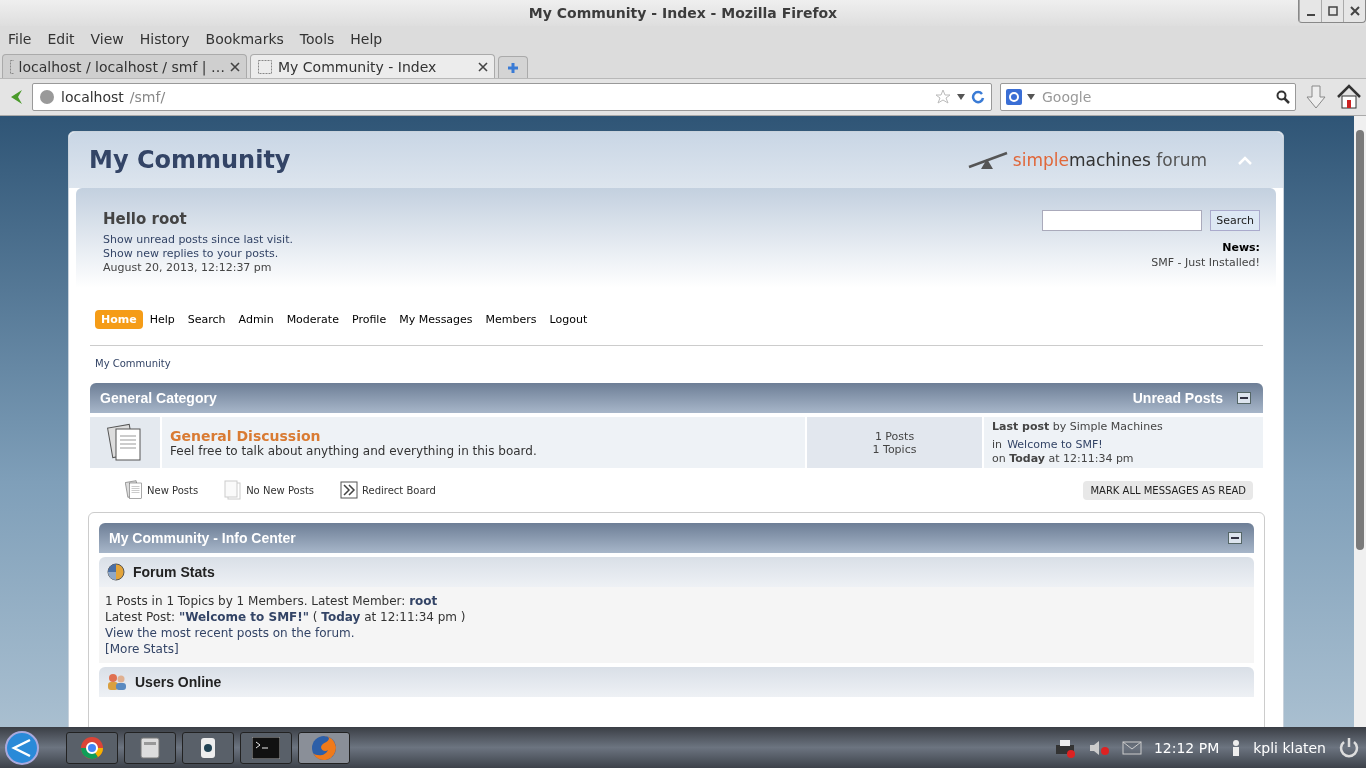 This screenshot has height=768, width=1366. What do you see at coordinates (286, 617) in the screenshot?
I see `stats-text: Latest Post: "Welcome to SMF!" ( Today at 12:11:34 pm )` at bounding box center [286, 617].